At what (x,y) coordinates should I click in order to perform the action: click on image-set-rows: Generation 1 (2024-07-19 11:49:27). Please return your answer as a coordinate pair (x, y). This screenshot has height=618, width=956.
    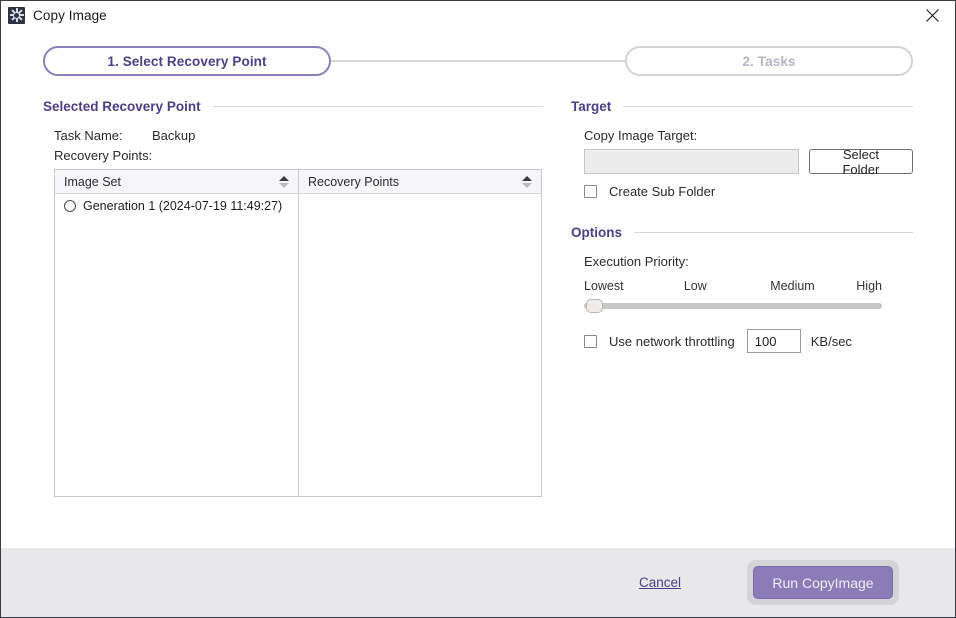
    Looking at the image, I should click on (176, 345).